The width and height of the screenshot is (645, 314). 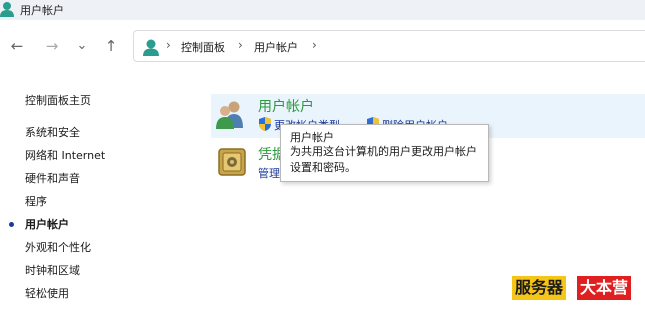 I want to click on forward-button: →, so click(x=52, y=46).